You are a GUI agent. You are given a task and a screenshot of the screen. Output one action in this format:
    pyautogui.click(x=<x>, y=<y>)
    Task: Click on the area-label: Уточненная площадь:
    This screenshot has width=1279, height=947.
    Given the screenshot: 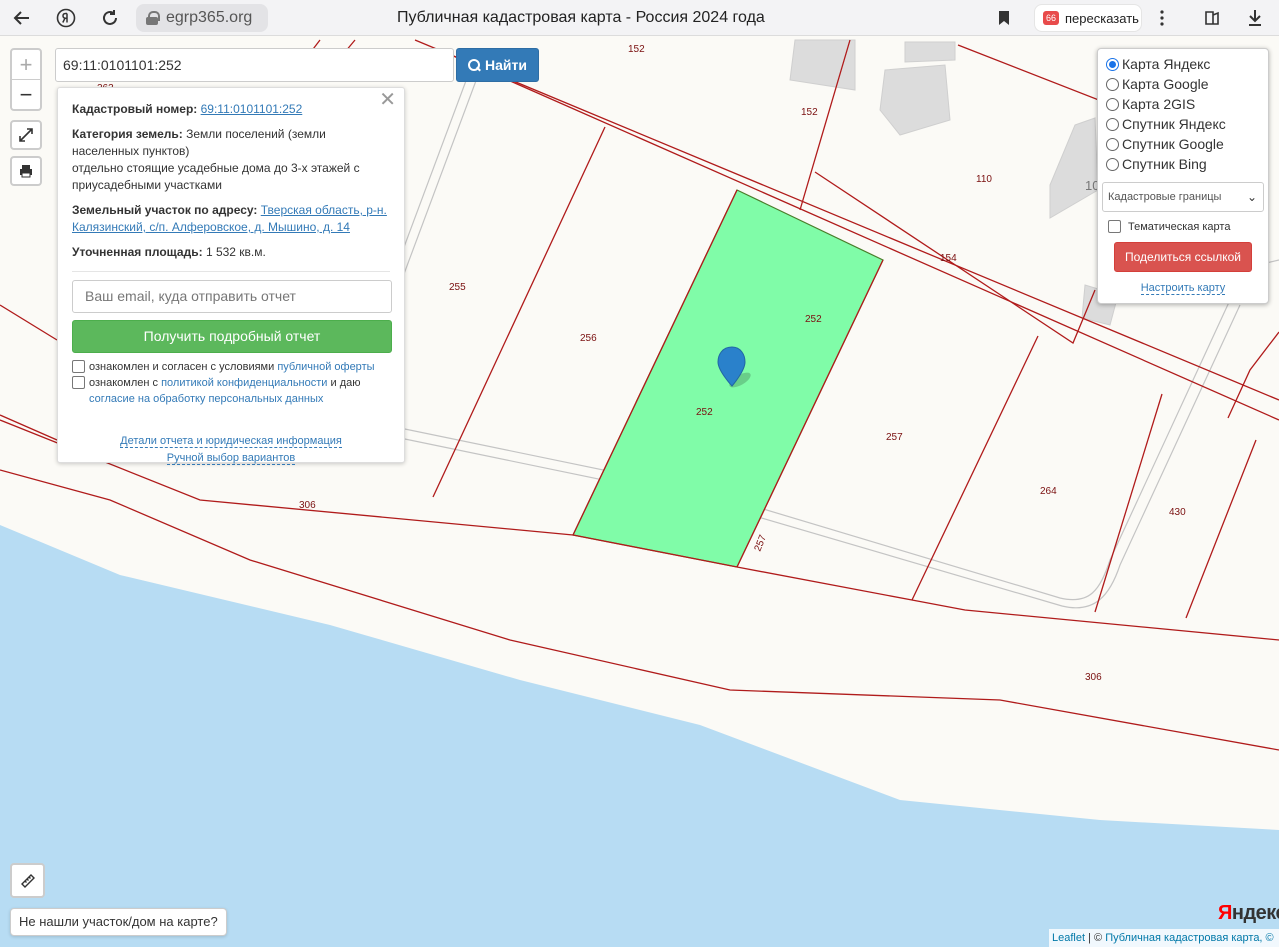 What is the action you would take?
    pyautogui.click(x=137, y=252)
    